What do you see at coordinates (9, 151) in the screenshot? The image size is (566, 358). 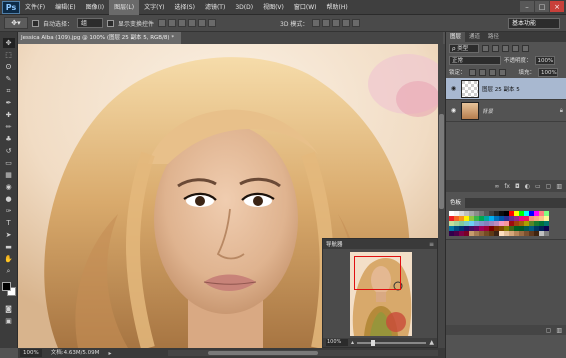 I see `history-brush-tool-icon: ↺` at bounding box center [9, 151].